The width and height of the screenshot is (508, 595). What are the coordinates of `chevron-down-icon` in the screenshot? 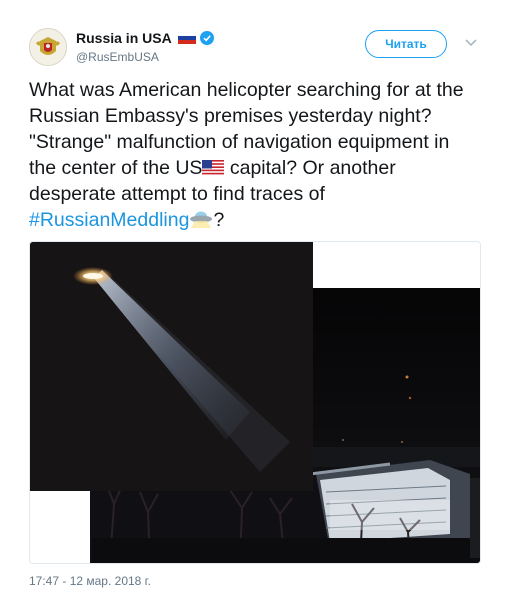 It's located at (471, 43).